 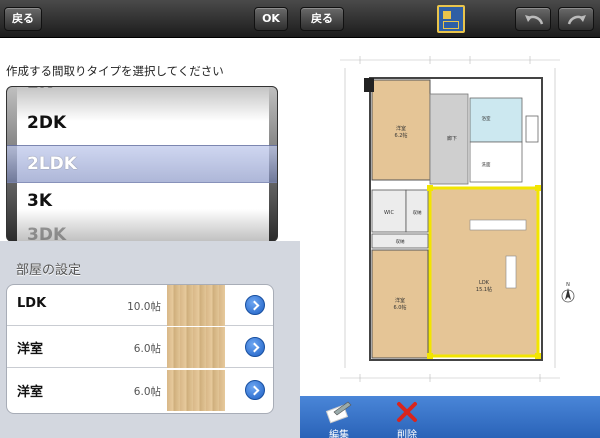 I want to click on kitchen-counter, so click(x=498, y=225).